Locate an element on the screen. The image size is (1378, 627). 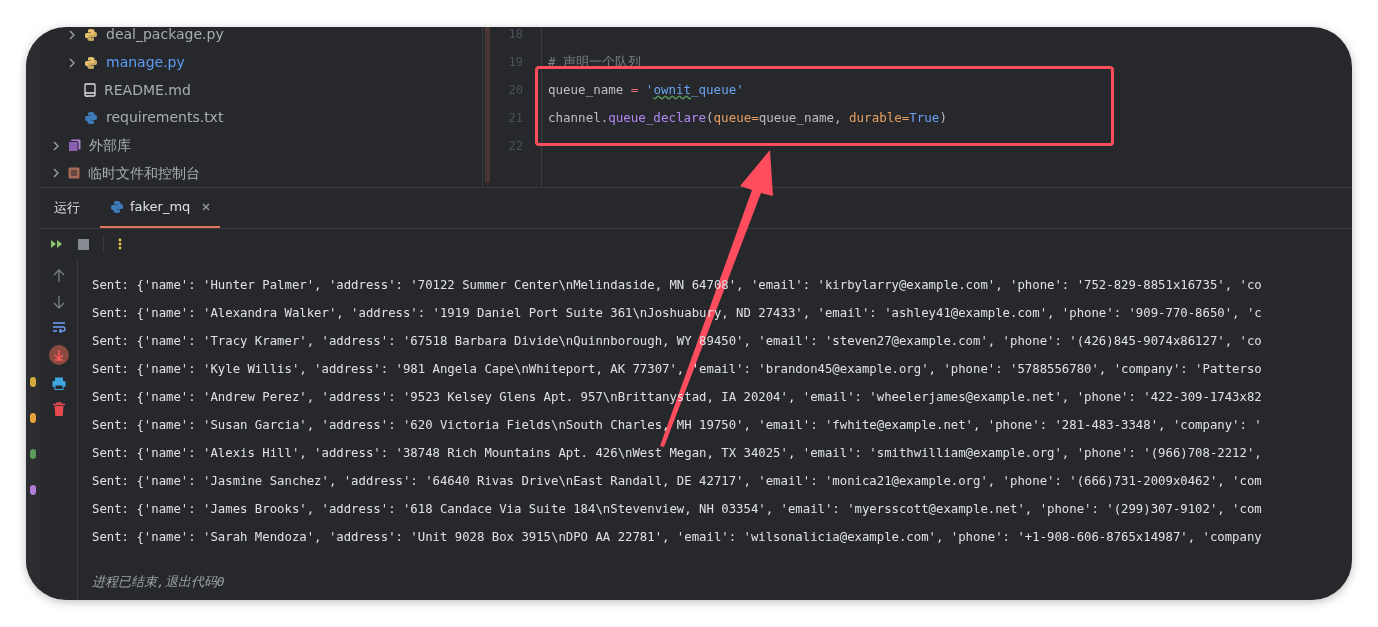
console-line: Sent: {'name': 'James Brooks', 'address': '618 Candace Via Suite 184\nStevenview, NH 03354', 'email': 'myersscott@example.net', 'phone': '(299)307-9102', 'com is located at coordinates (677, 509).